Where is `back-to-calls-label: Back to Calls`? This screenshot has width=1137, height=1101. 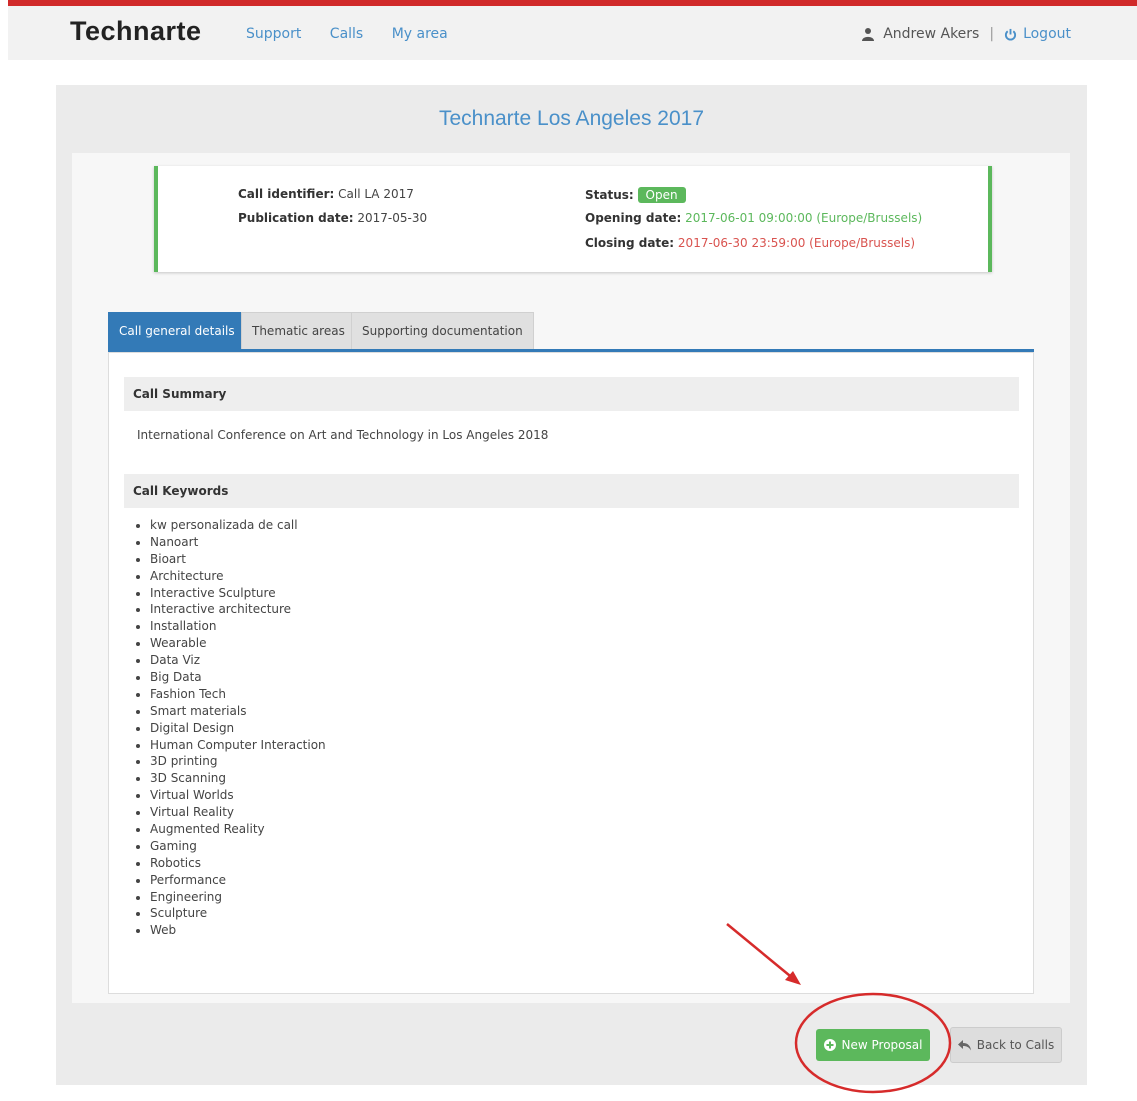 back-to-calls-label: Back to Calls is located at coordinates (1015, 1045).